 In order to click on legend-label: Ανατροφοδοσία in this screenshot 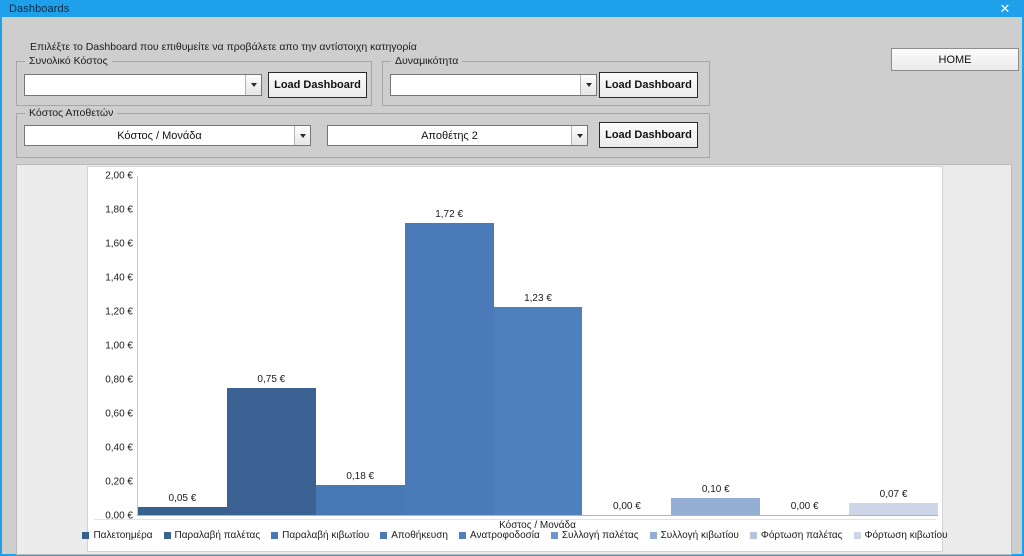, I will do `click(504, 535)`.